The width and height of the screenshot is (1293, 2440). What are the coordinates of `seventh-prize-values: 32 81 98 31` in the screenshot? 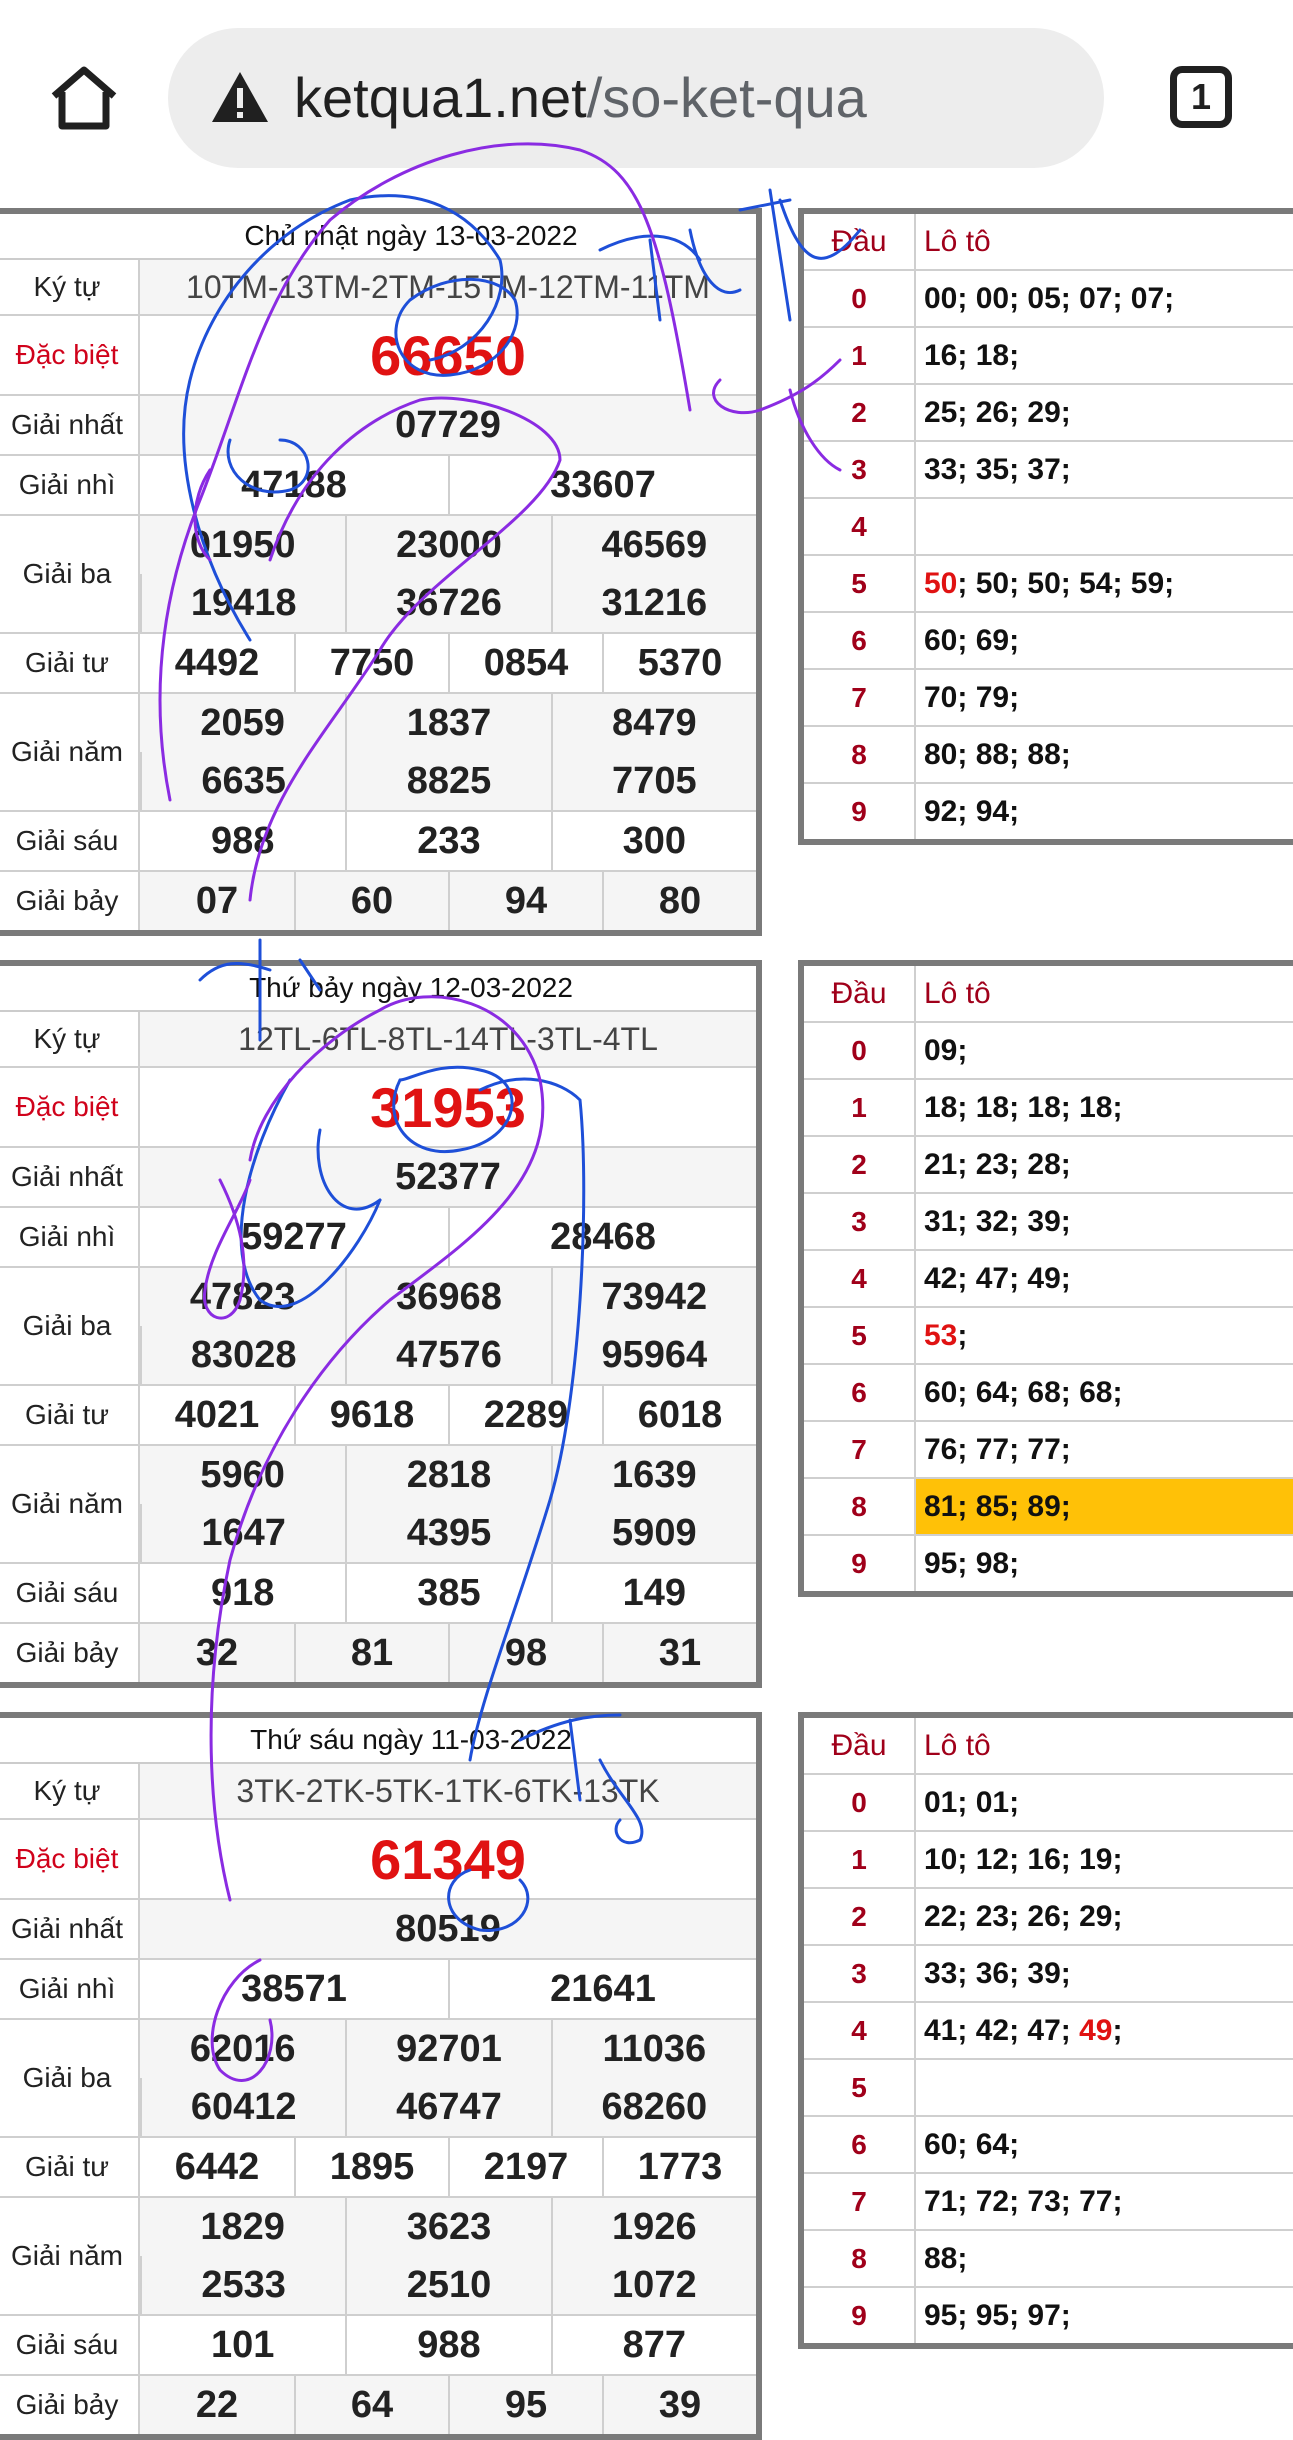 It's located at (448, 1653).